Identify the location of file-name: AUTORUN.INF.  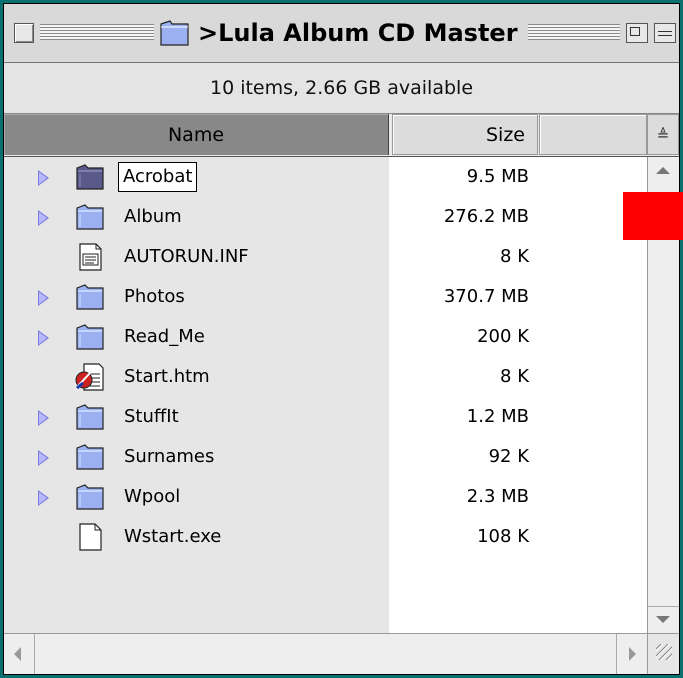
(186, 256).